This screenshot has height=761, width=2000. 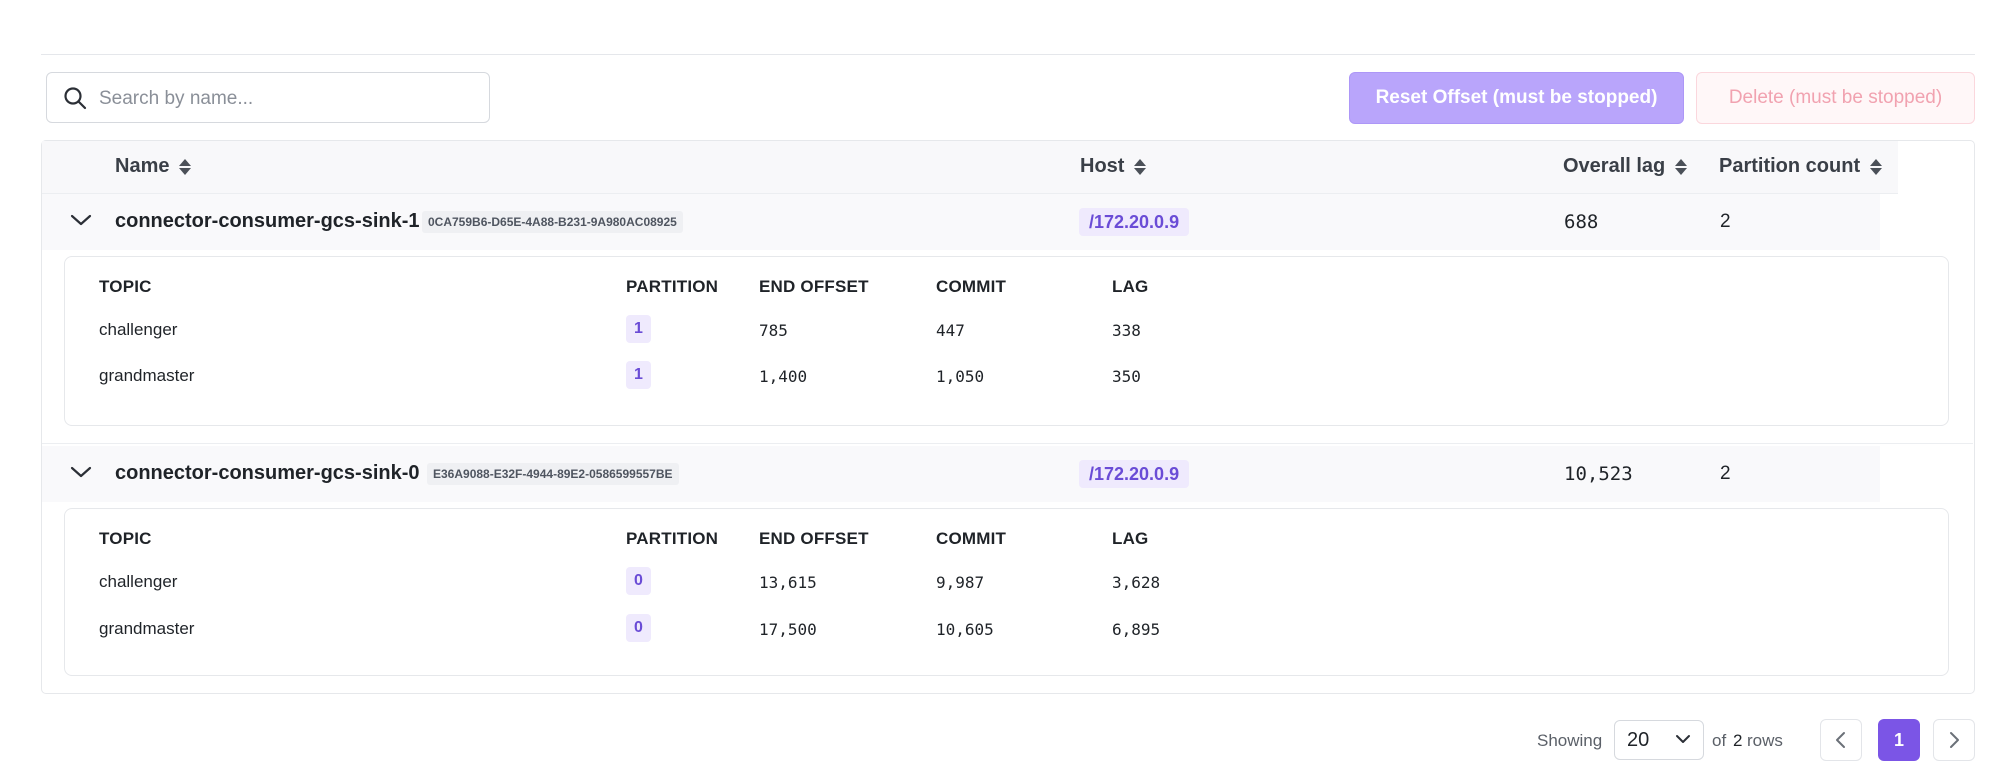 What do you see at coordinates (1516, 98) in the screenshot?
I see `reset-offset-button: Reset Offset (must be stopped)` at bounding box center [1516, 98].